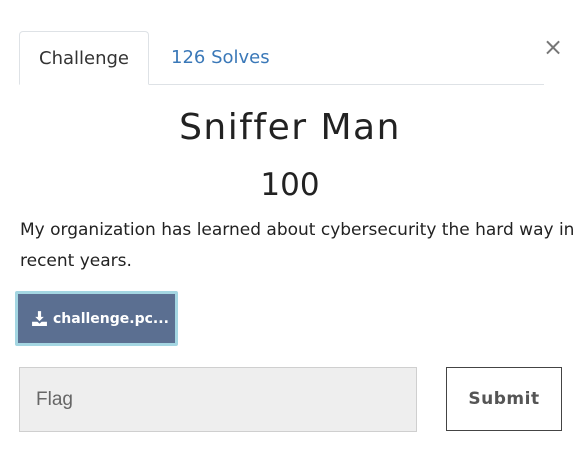  What do you see at coordinates (84, 58) in the screenshot?
I see `tab-challenge: Challenge` at bounding box center [84, 58].